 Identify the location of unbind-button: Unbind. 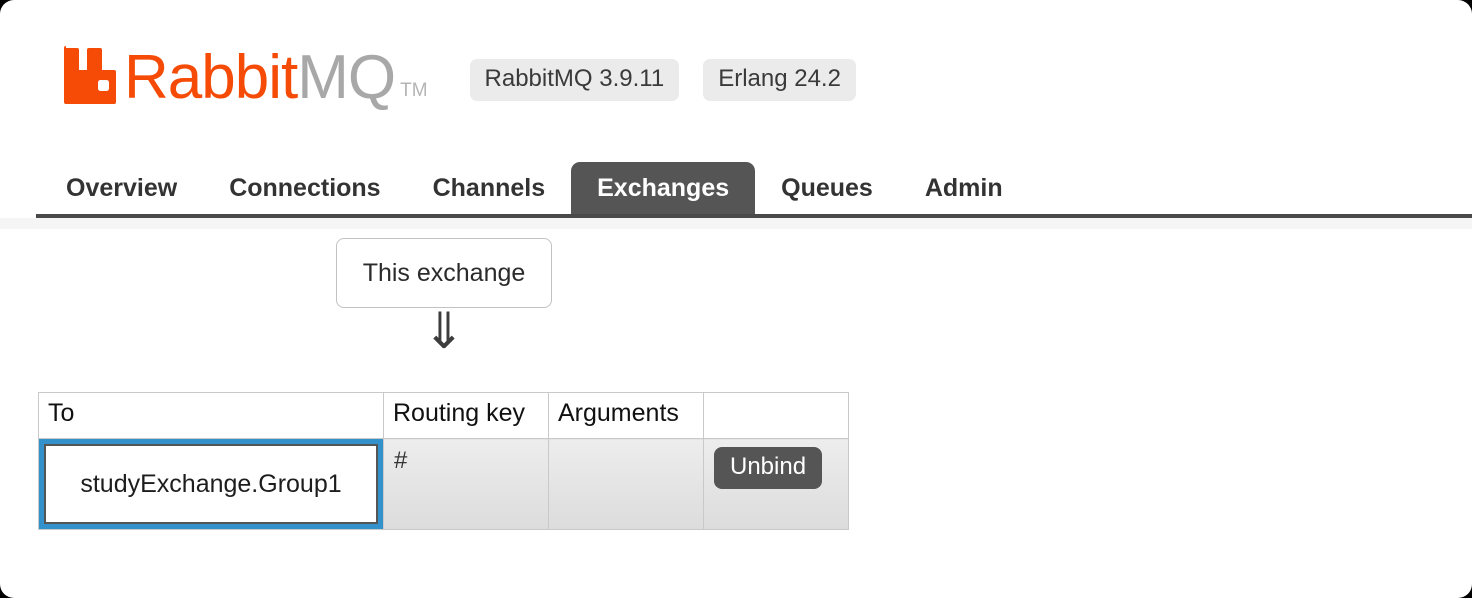
(768, 468).